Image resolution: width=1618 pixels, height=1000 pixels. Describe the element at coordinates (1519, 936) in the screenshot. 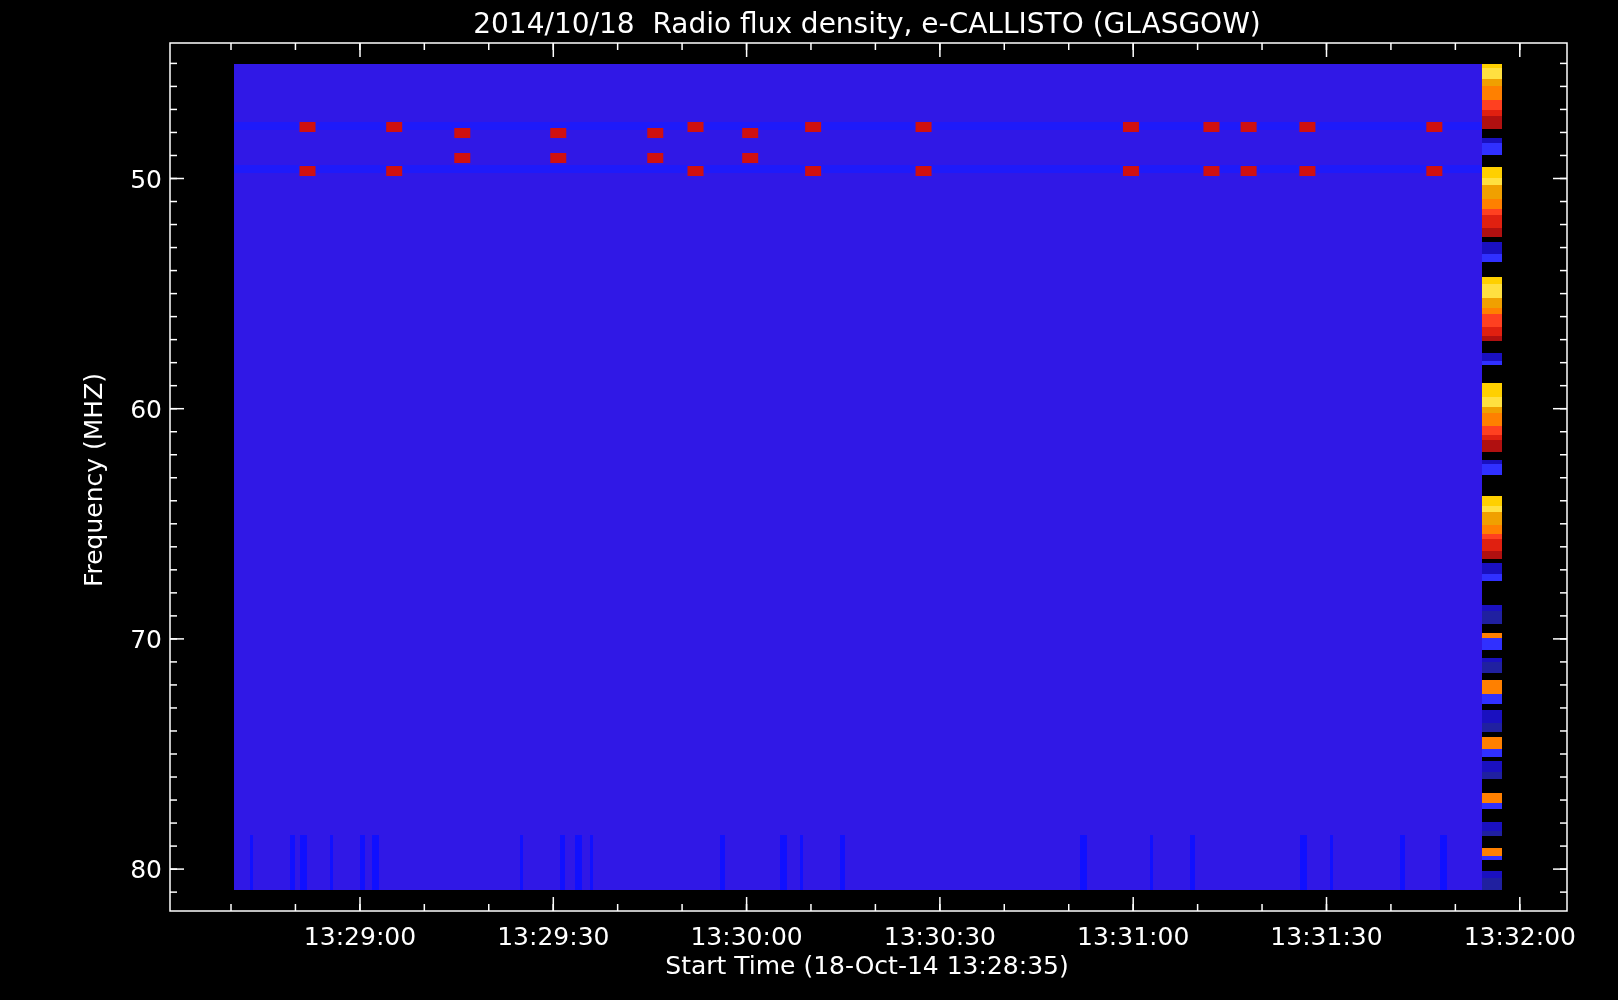

I see `axis-tick-label: 13:32:00` at that location.